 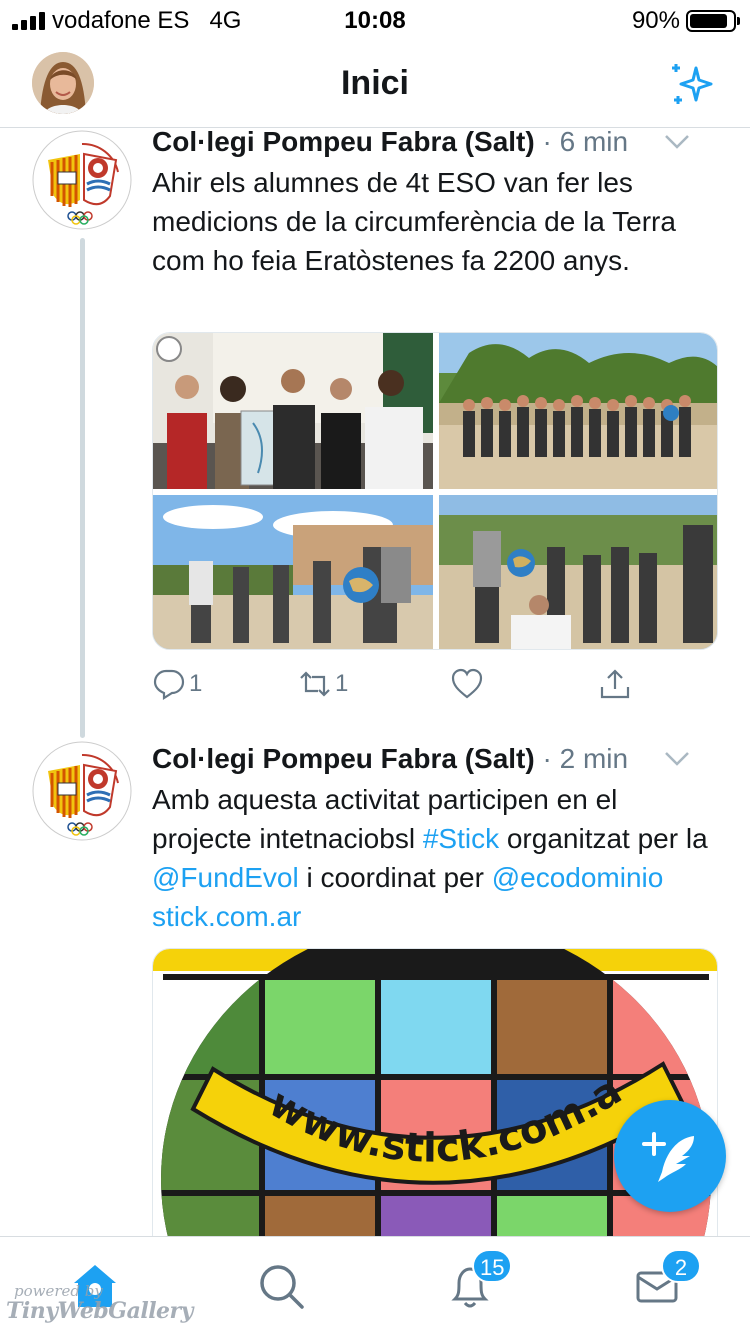 I want to click on compose-tweet-button, so click(x=670, y=1156).